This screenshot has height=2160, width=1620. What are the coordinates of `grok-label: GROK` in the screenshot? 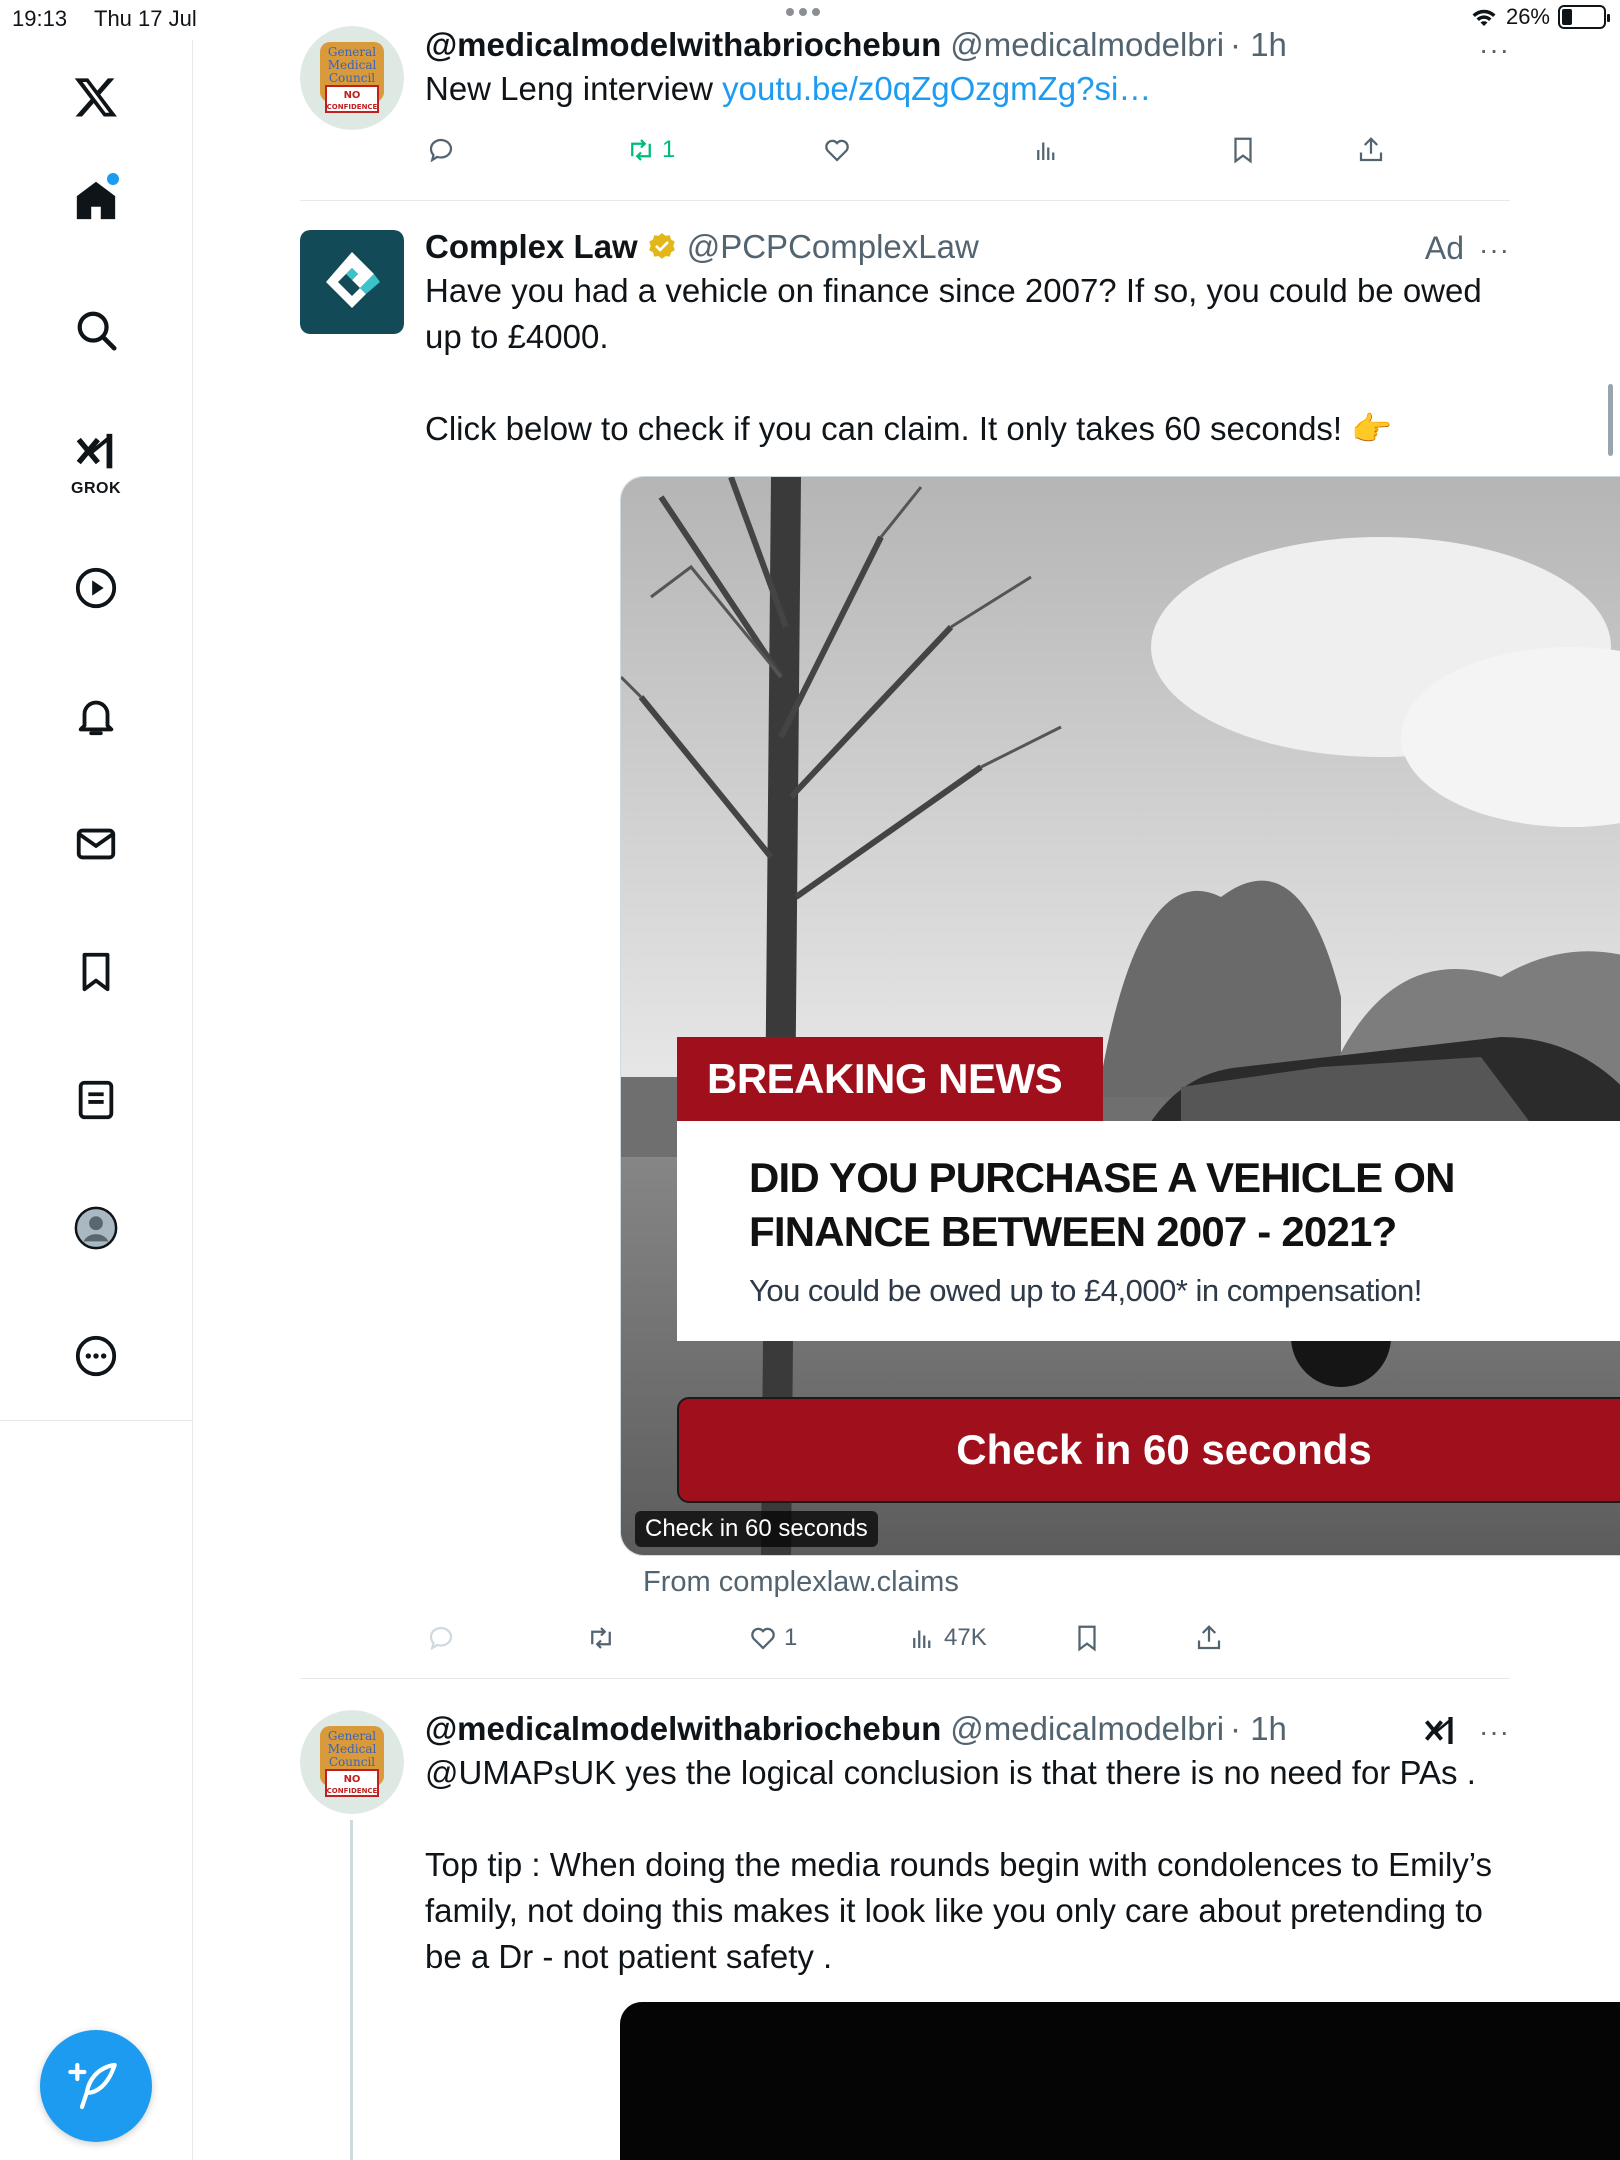 It's located at (96, 488).